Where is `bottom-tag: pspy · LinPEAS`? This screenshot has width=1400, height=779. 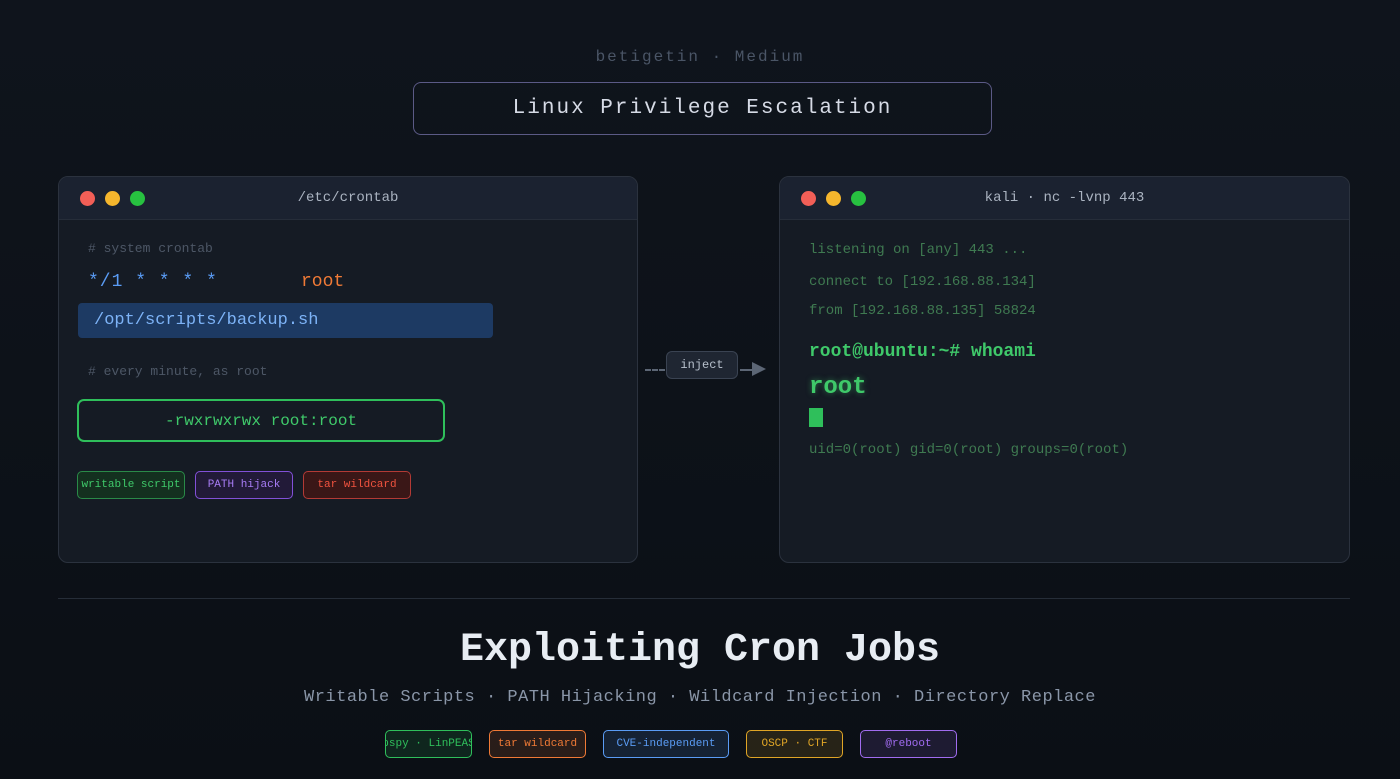 bottom-tag: pspy · LinPEAS is located at coordinates (428, 744).